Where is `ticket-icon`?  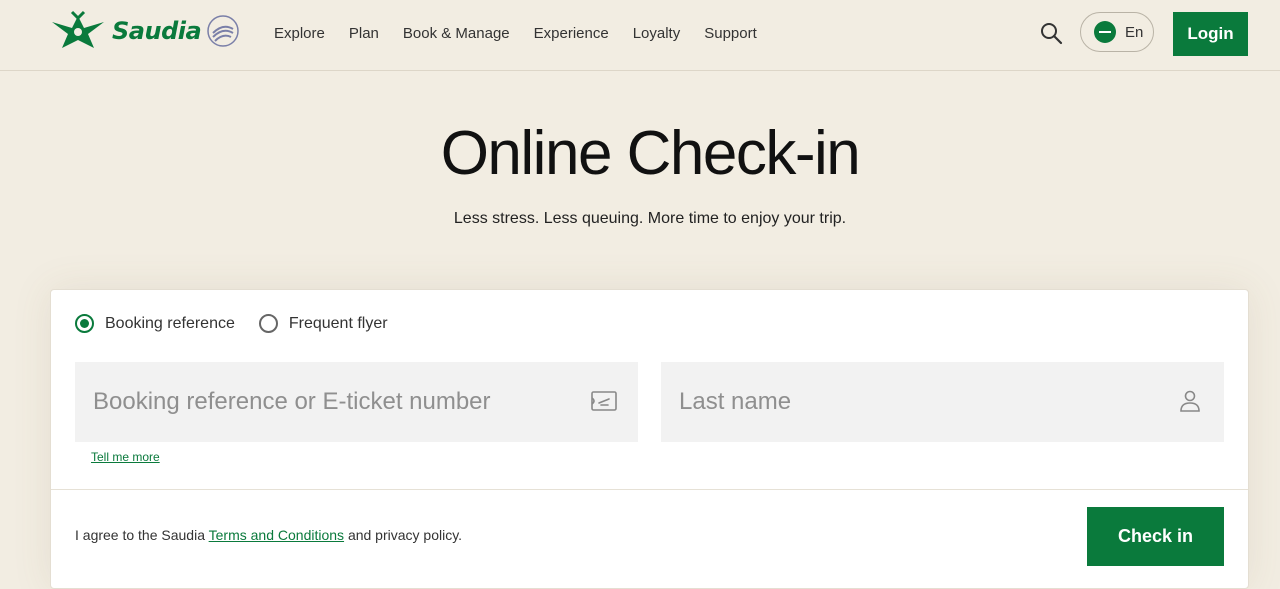
ticket-icon is located at coordinates (604, 401).